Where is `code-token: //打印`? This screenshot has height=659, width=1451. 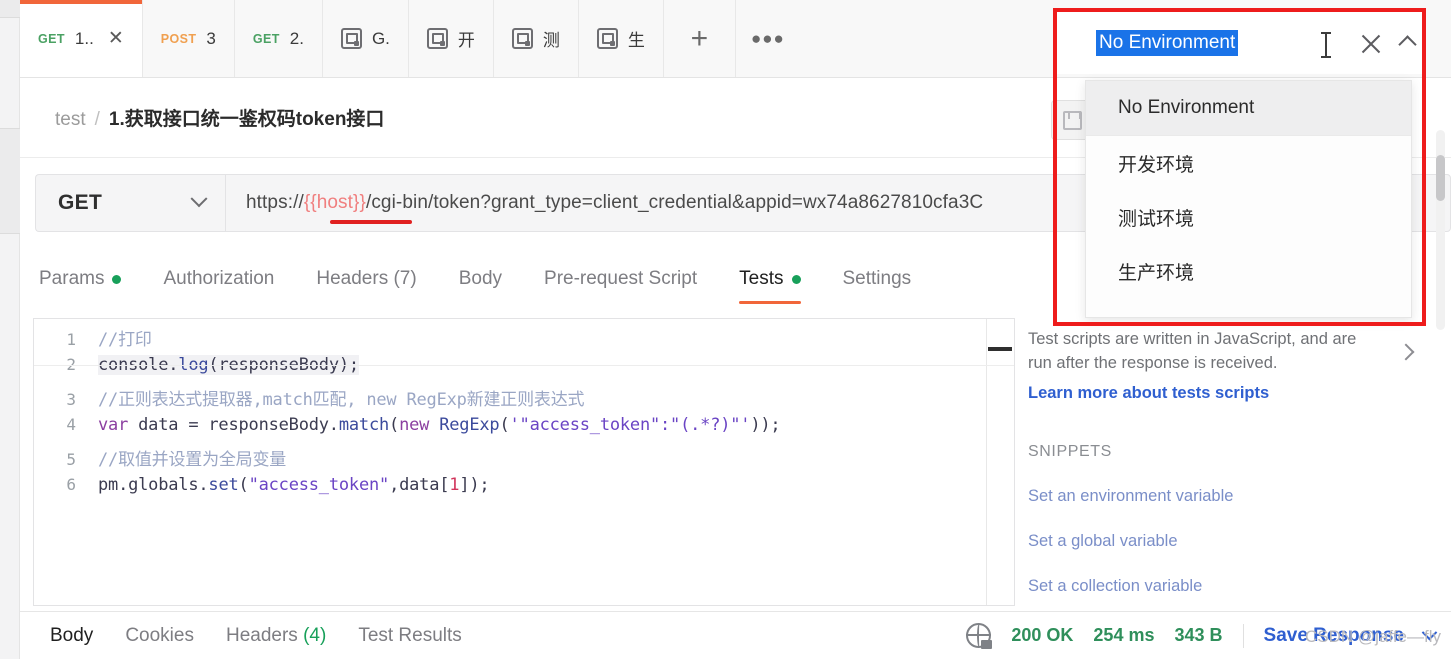 code-token: //打印 is located at coordinates (125, 340).